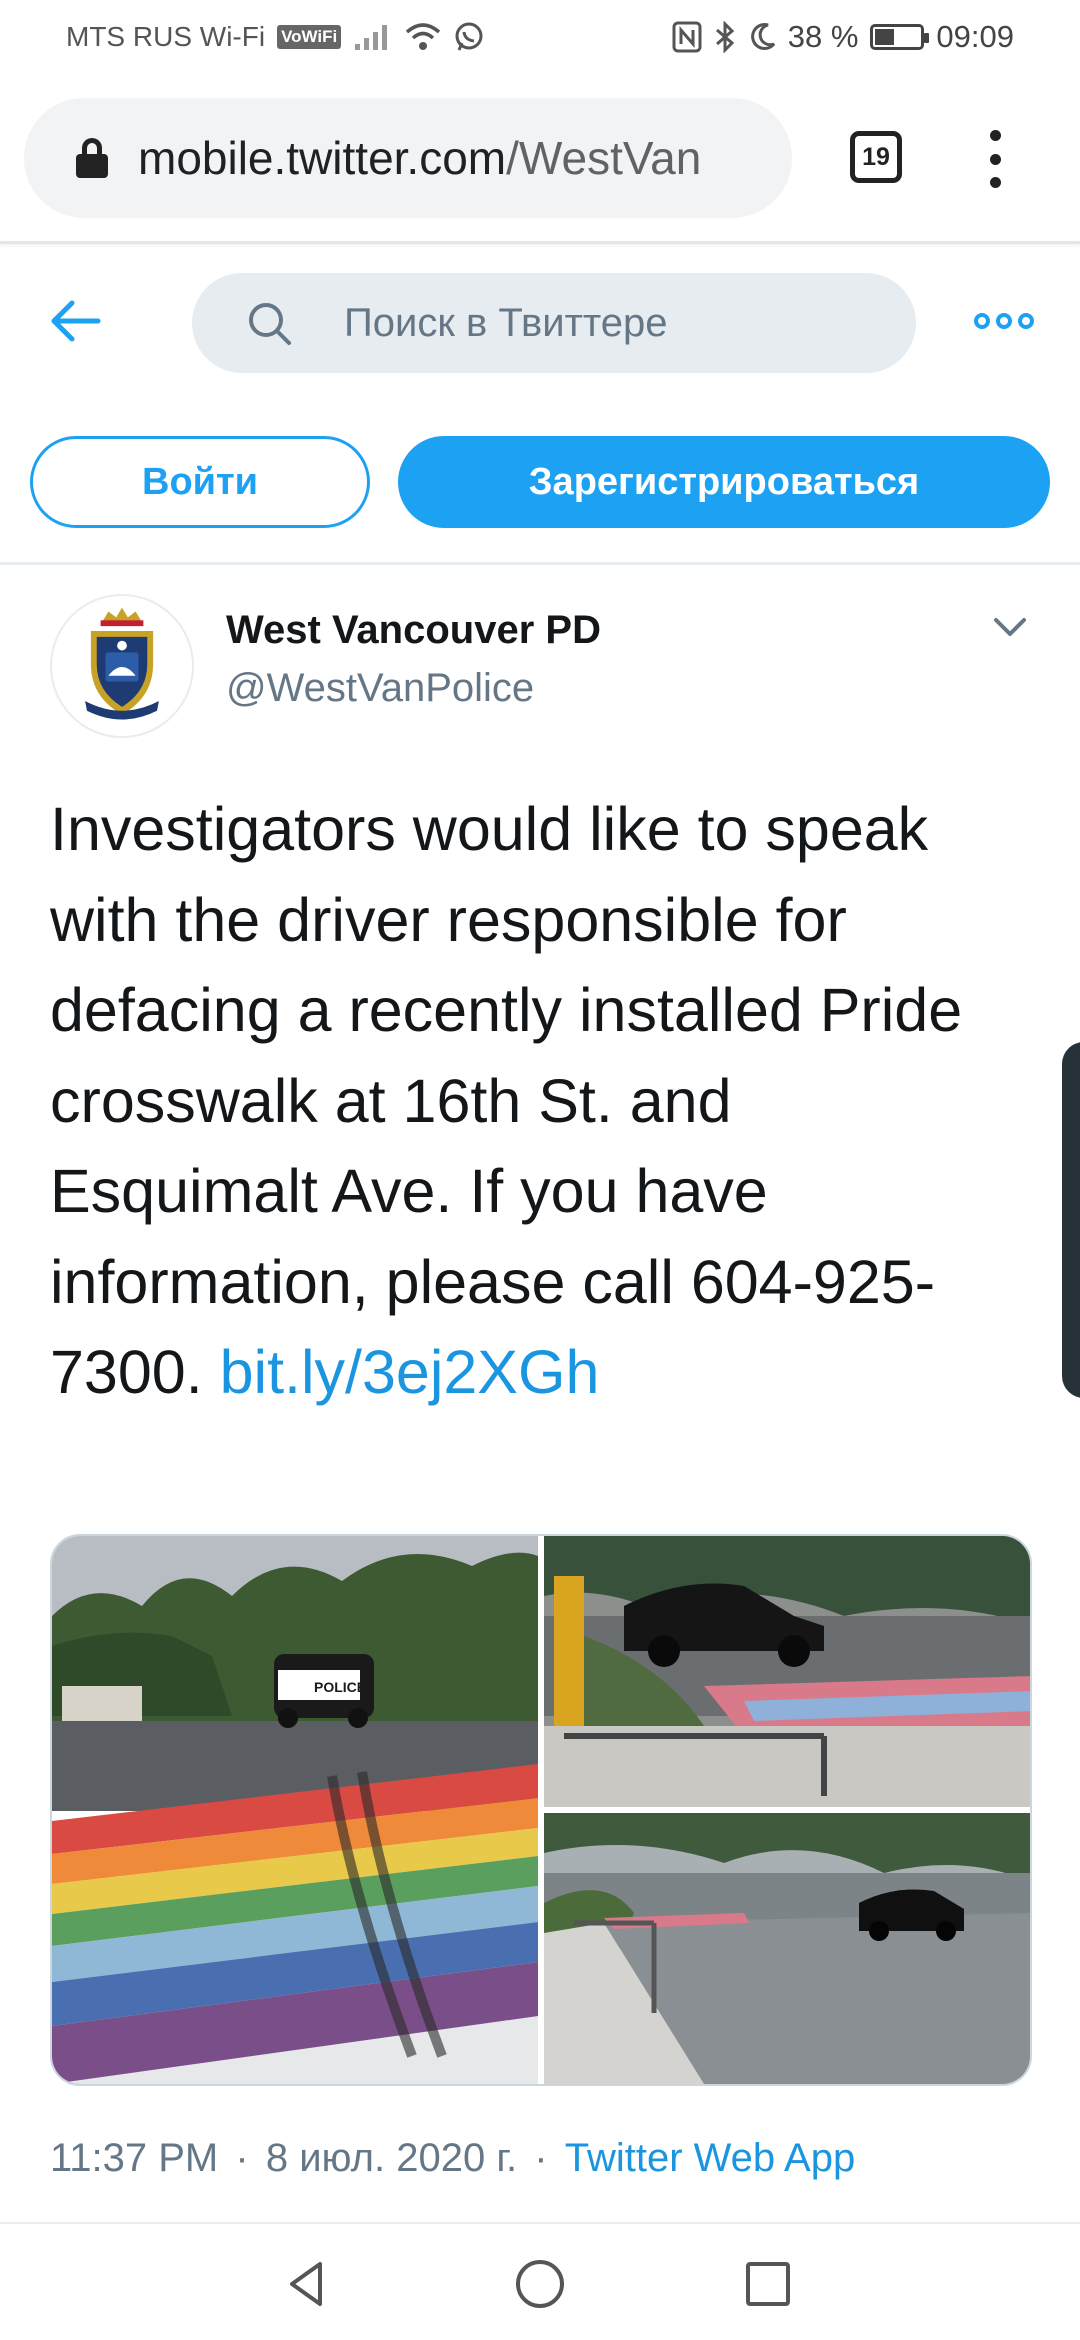  Describe the element at coordinates (710, 2158) in the screenshot. I see `tweet-source: Twitter Web App` at that location.